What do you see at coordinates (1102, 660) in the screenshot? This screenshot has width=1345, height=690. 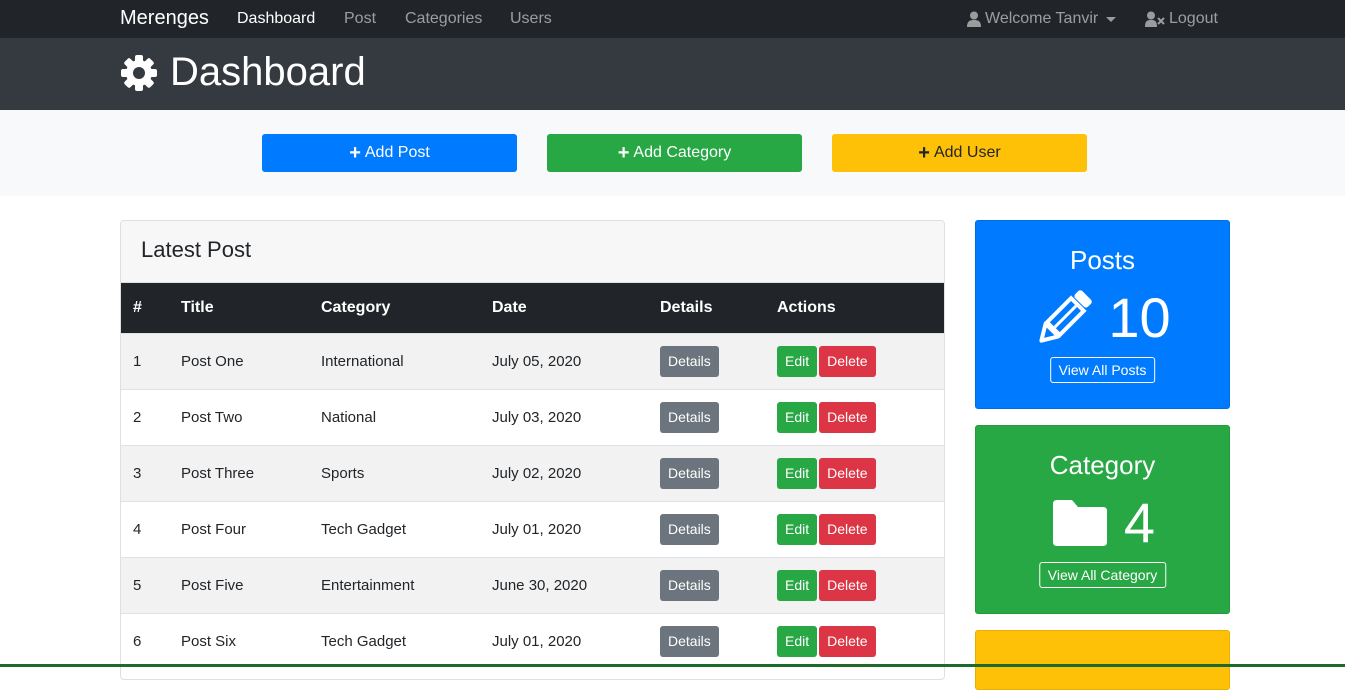 I see `users-stat-card` at bounding box center [1102, 660].